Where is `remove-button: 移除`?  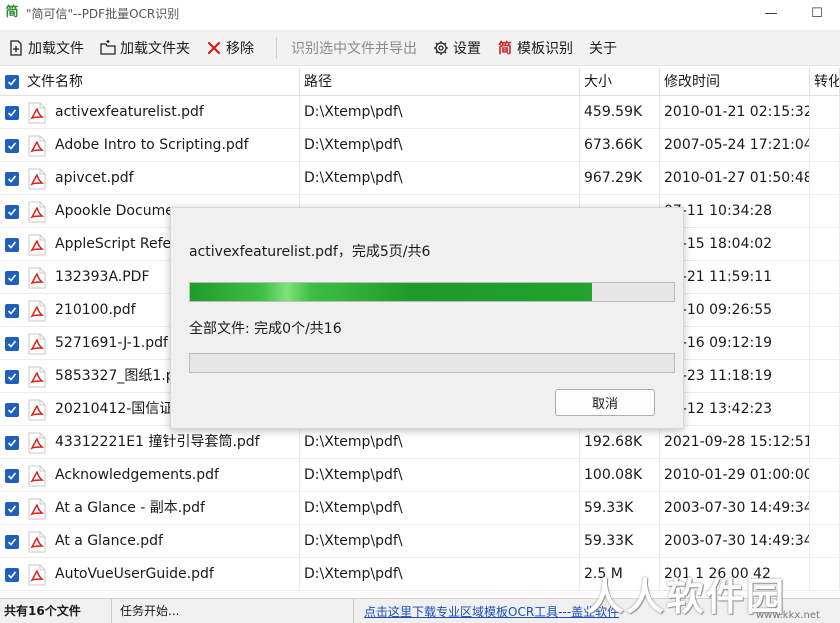
remove-button: 移除 is located at coordinates (230, 48).